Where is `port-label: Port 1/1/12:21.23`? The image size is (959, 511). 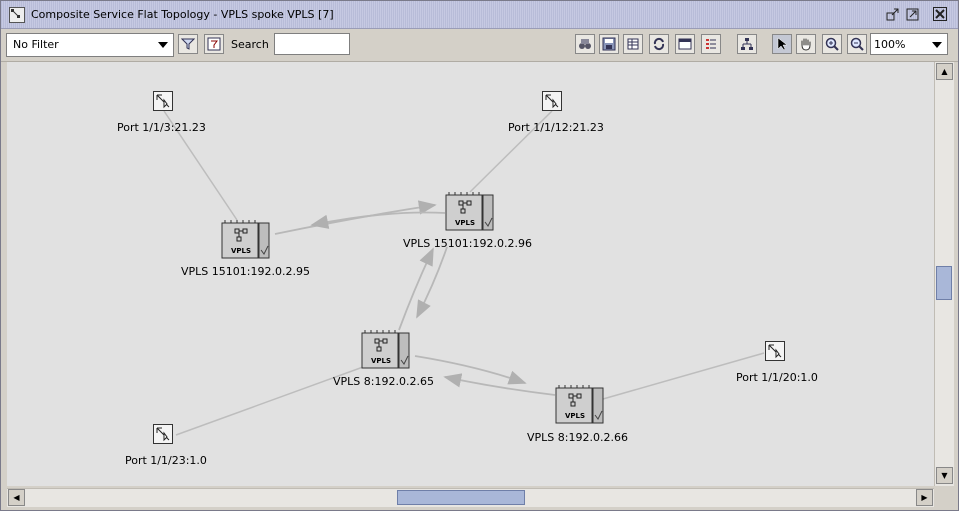 port-label: Port 1/1/12:21.23 is located at coordinates (556, 127).